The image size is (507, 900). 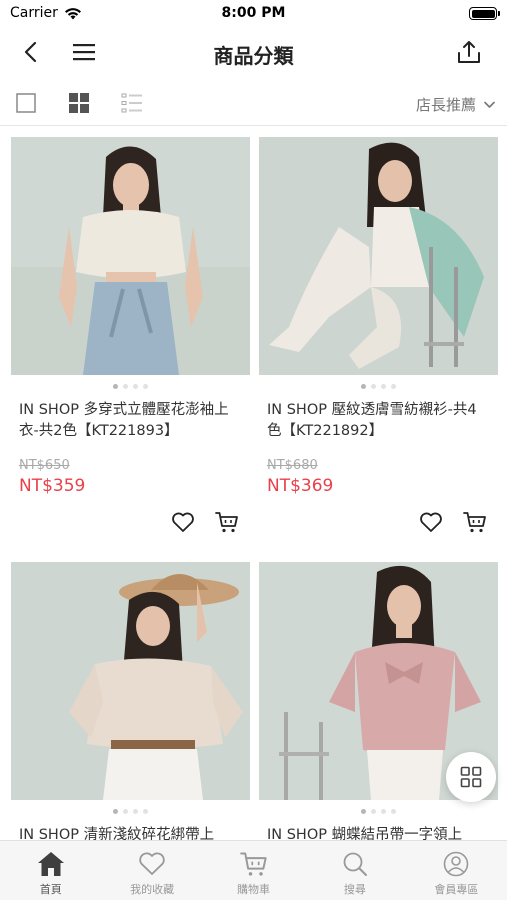 I want to click on back-button, so click(x=30, y=52).